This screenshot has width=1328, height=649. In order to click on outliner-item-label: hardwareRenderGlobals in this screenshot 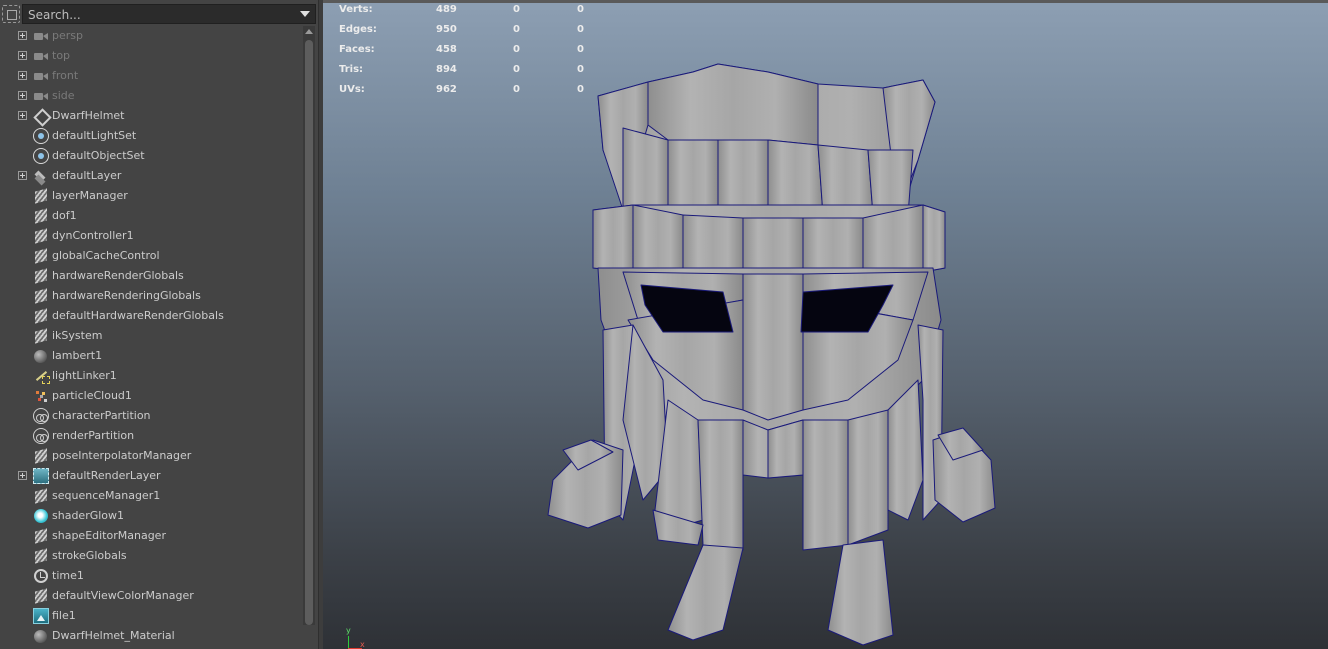, I will do `click(118, 275)`.